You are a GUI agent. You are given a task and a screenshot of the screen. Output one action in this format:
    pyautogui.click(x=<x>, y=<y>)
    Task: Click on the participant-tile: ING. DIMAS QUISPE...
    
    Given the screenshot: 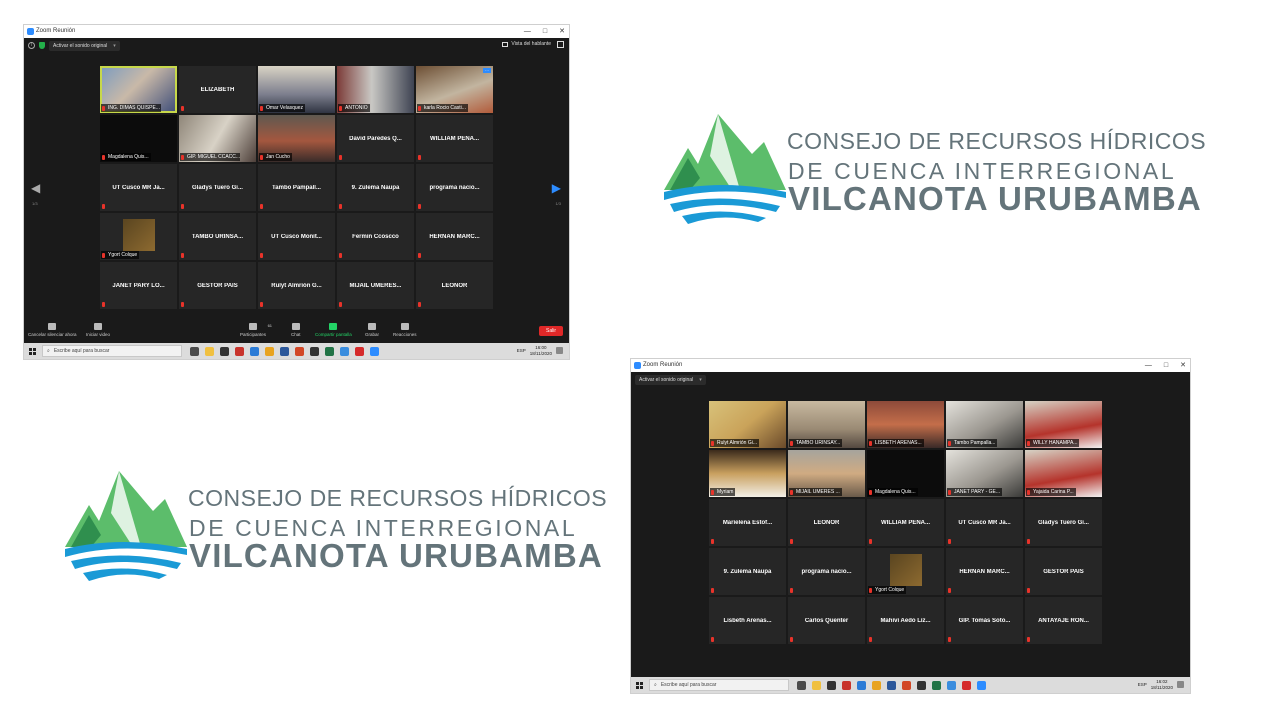 What is the action you would take?
    pyautogui.click(x=138, y=89)
    